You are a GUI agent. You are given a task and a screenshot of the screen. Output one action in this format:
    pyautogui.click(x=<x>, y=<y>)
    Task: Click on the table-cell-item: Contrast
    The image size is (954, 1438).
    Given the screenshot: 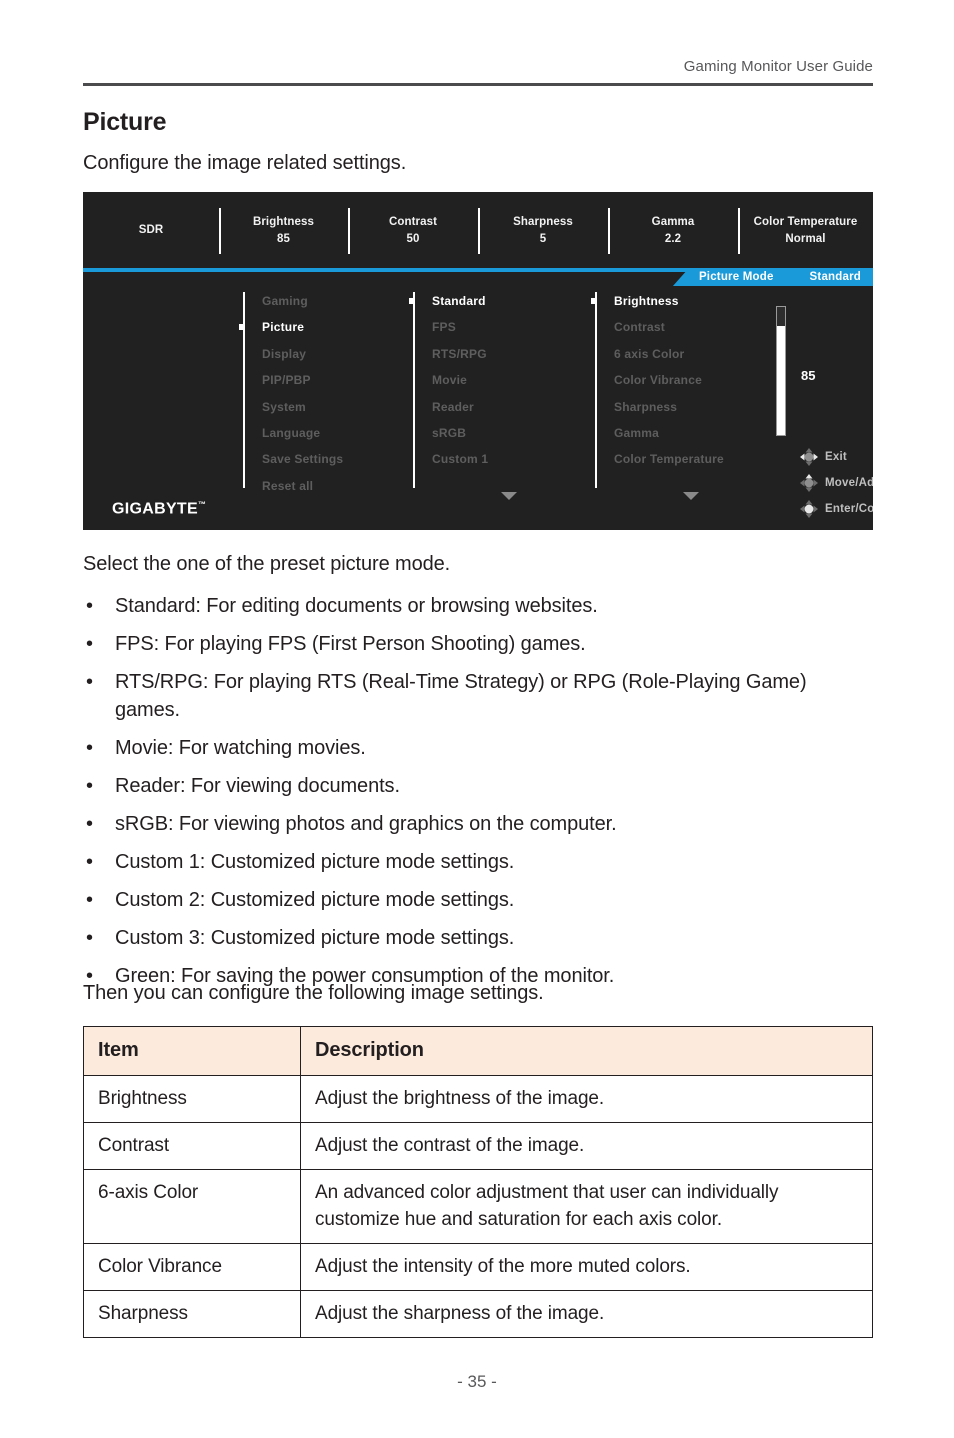 What is the action you would take?
    pyautogui.click(x=192, y=1146)
    